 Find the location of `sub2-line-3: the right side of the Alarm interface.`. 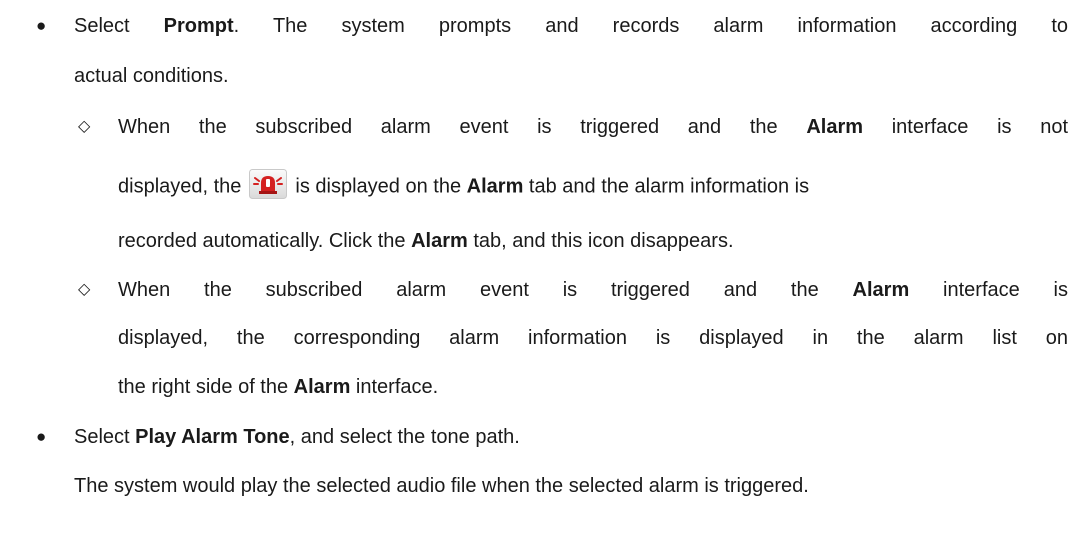

sub2-line-3: the right side of the Alarm interface. is located at coordinates (278, 387).